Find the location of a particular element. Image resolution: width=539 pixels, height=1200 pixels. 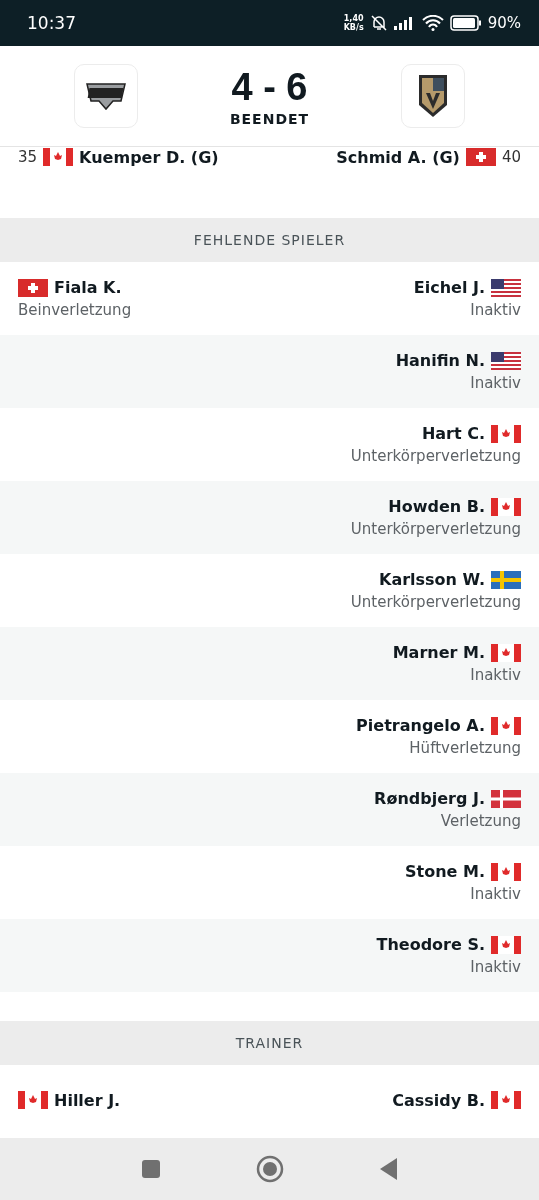

player-name: Hart C. is located at coordinates (453, 433).